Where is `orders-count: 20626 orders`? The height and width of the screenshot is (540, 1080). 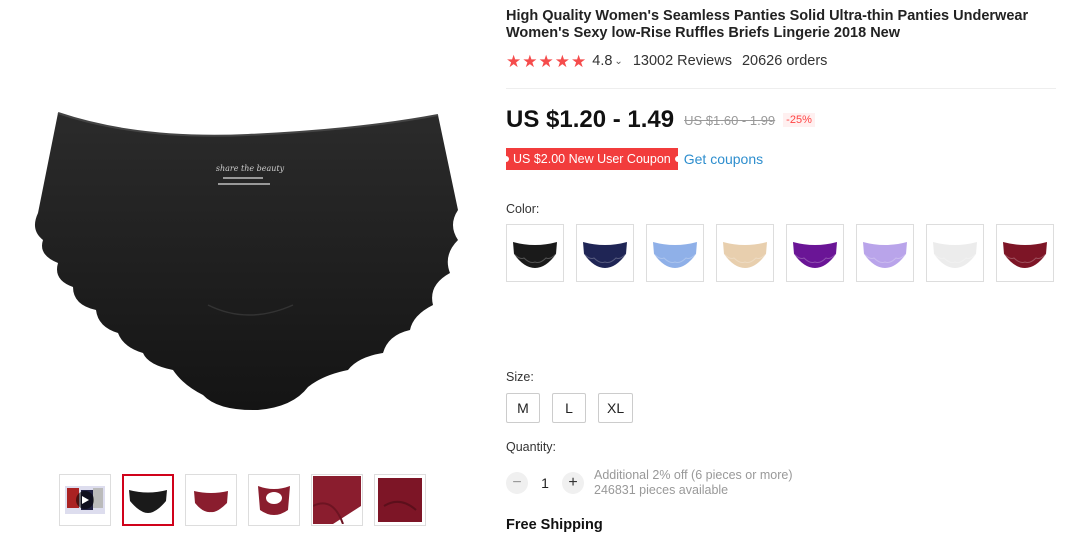
orders-count: 20626 orders is located at coordinates (784, 61).